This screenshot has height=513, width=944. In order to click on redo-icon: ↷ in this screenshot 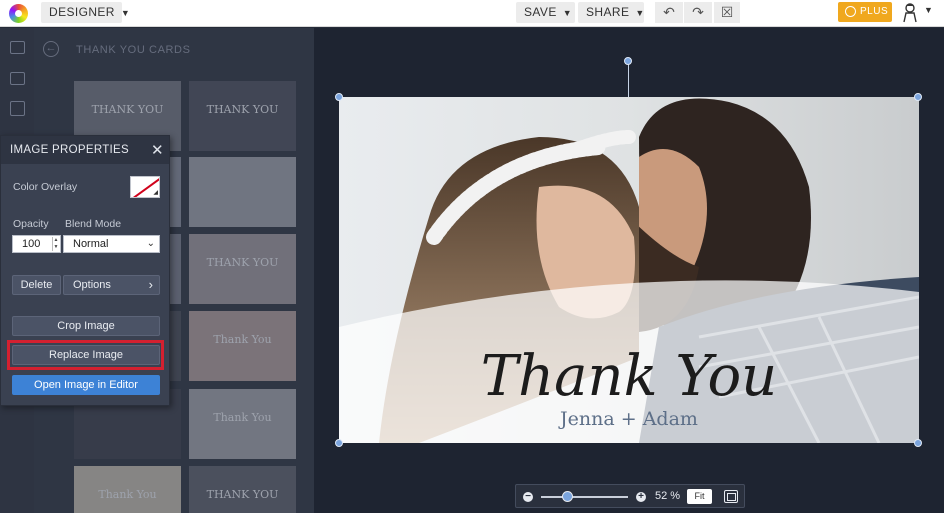, I will do `click(698, 12)`.